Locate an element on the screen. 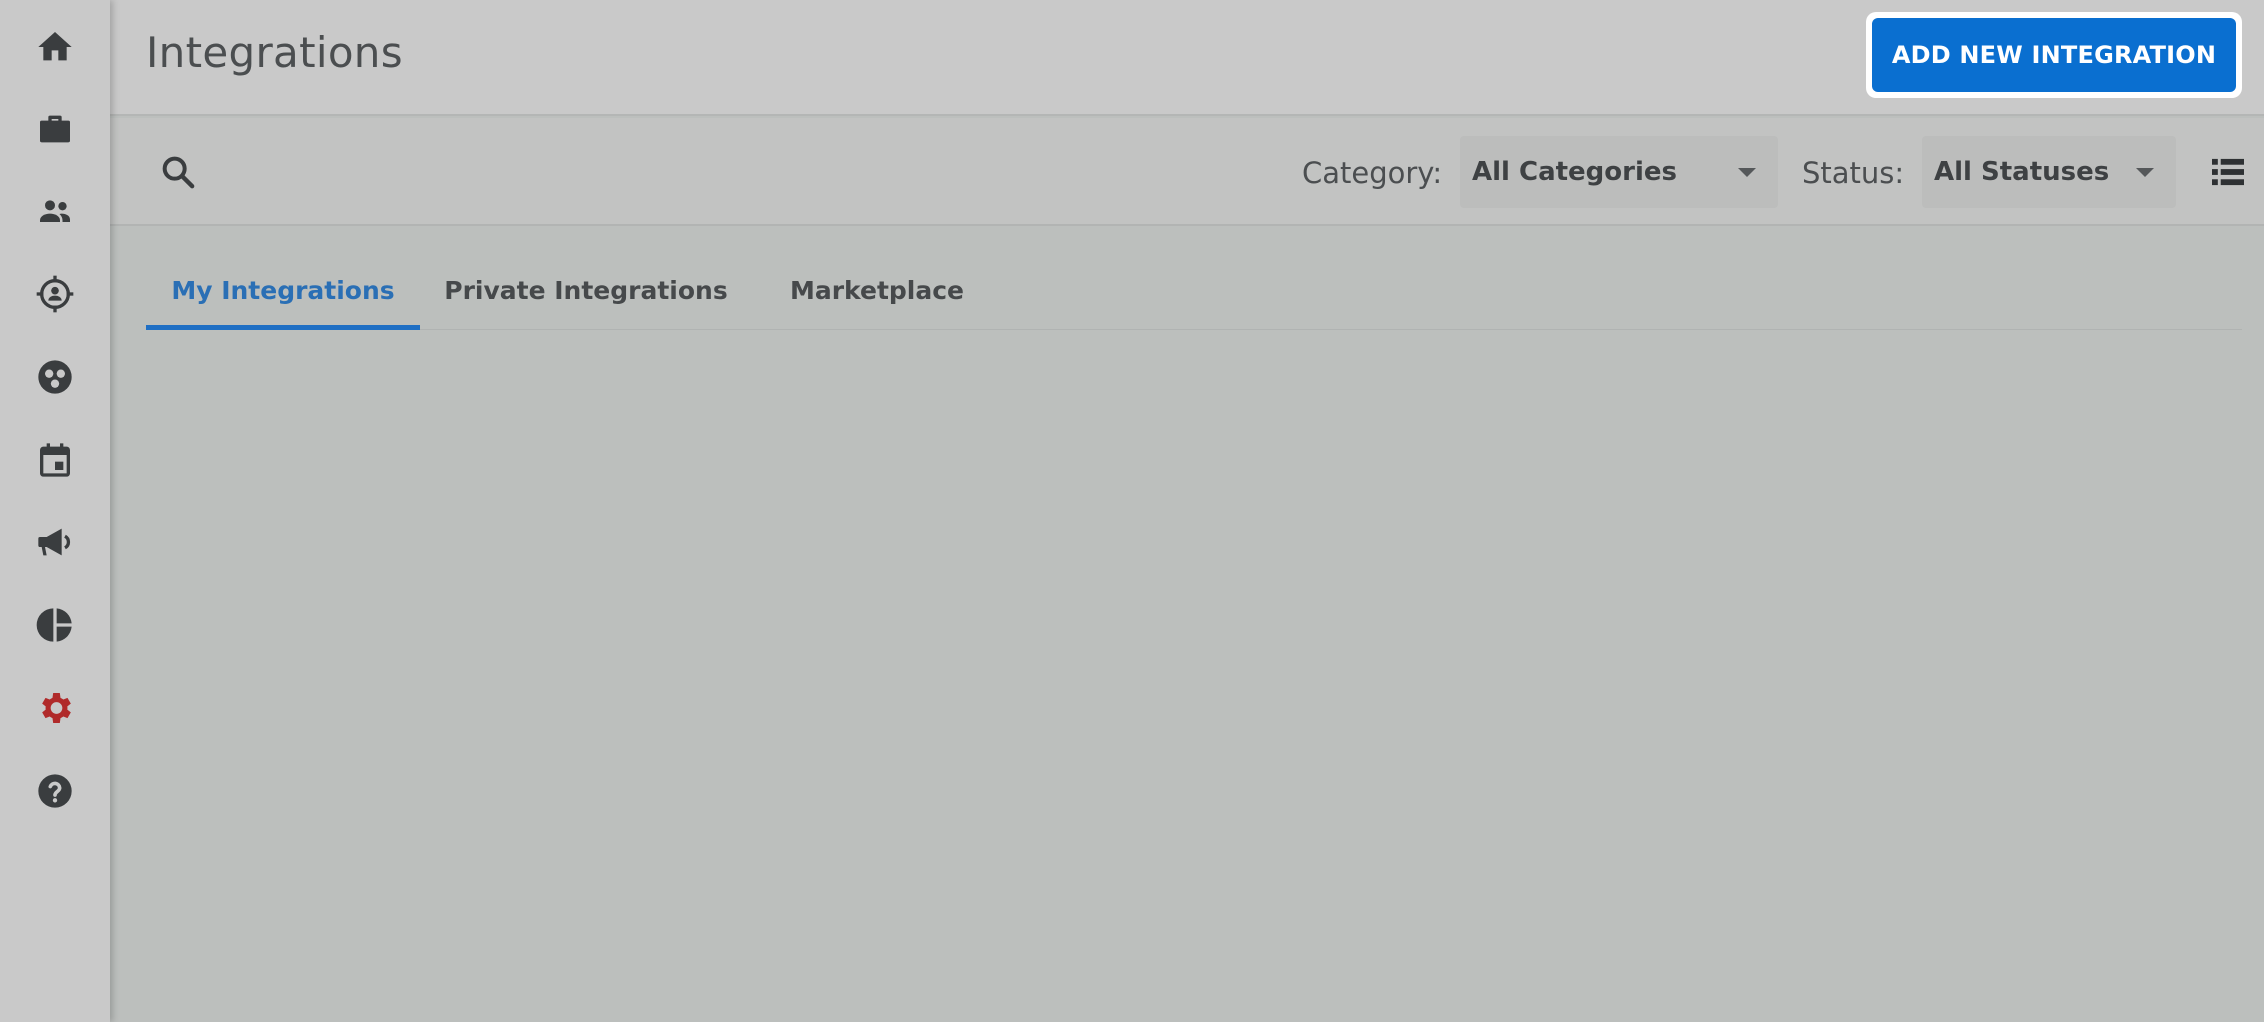 This screenshot has width=2264, height=1022. megaphone-icon is located at coordinates (54, 542).